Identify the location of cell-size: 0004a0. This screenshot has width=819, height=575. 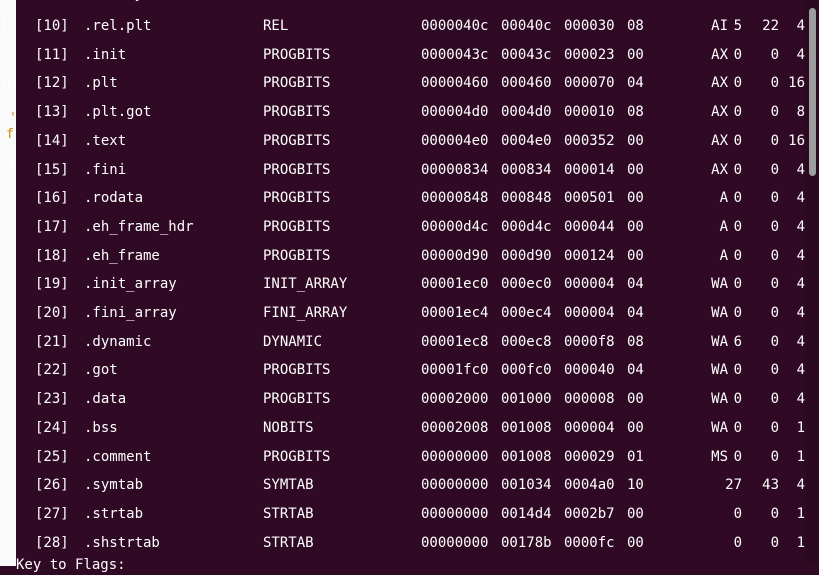
(589, 485).